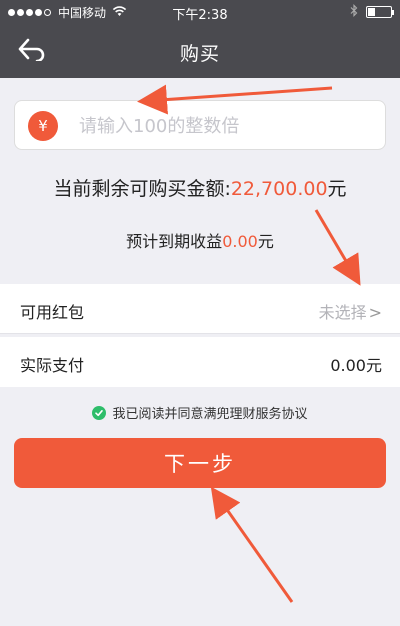  Describe the element at coordinates (240, 241) in the screenshot. I see `profit-amount: 0.00` at that location.